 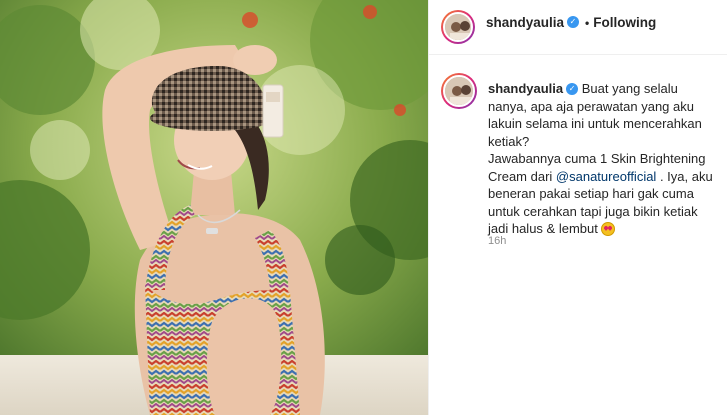 I want to click on avatar-image, so click(x=458, y=27).